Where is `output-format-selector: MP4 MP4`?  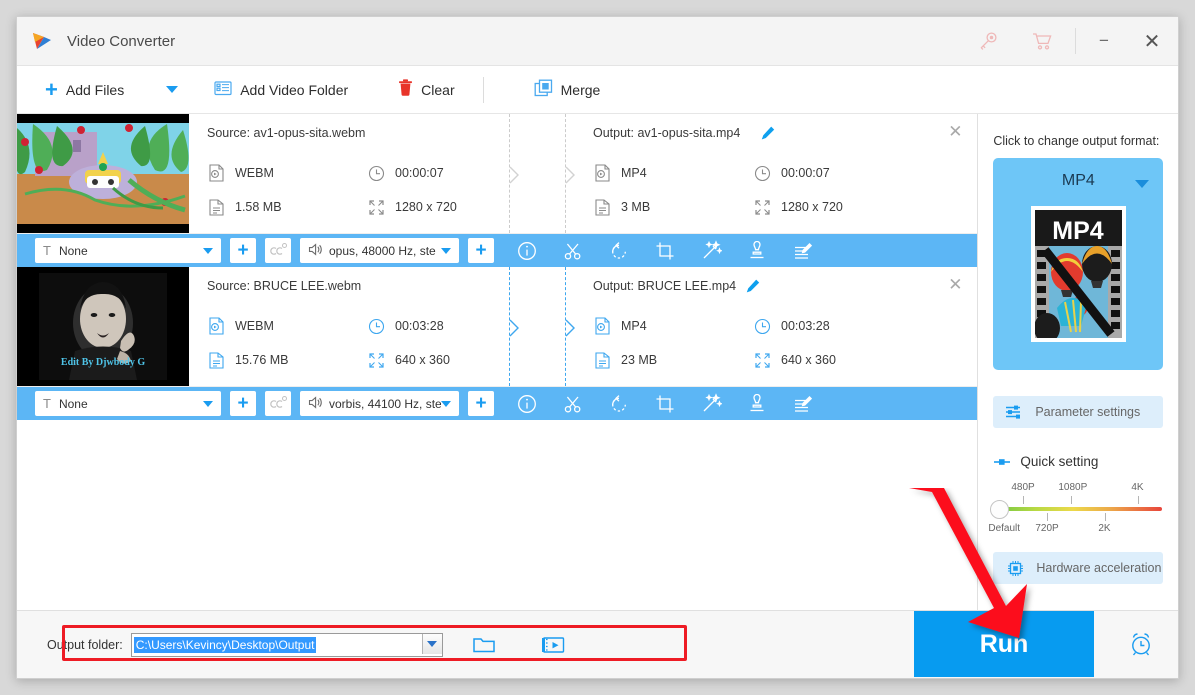 output-format-selector: MP4 MP4 is located at coordinates (1078, 264).